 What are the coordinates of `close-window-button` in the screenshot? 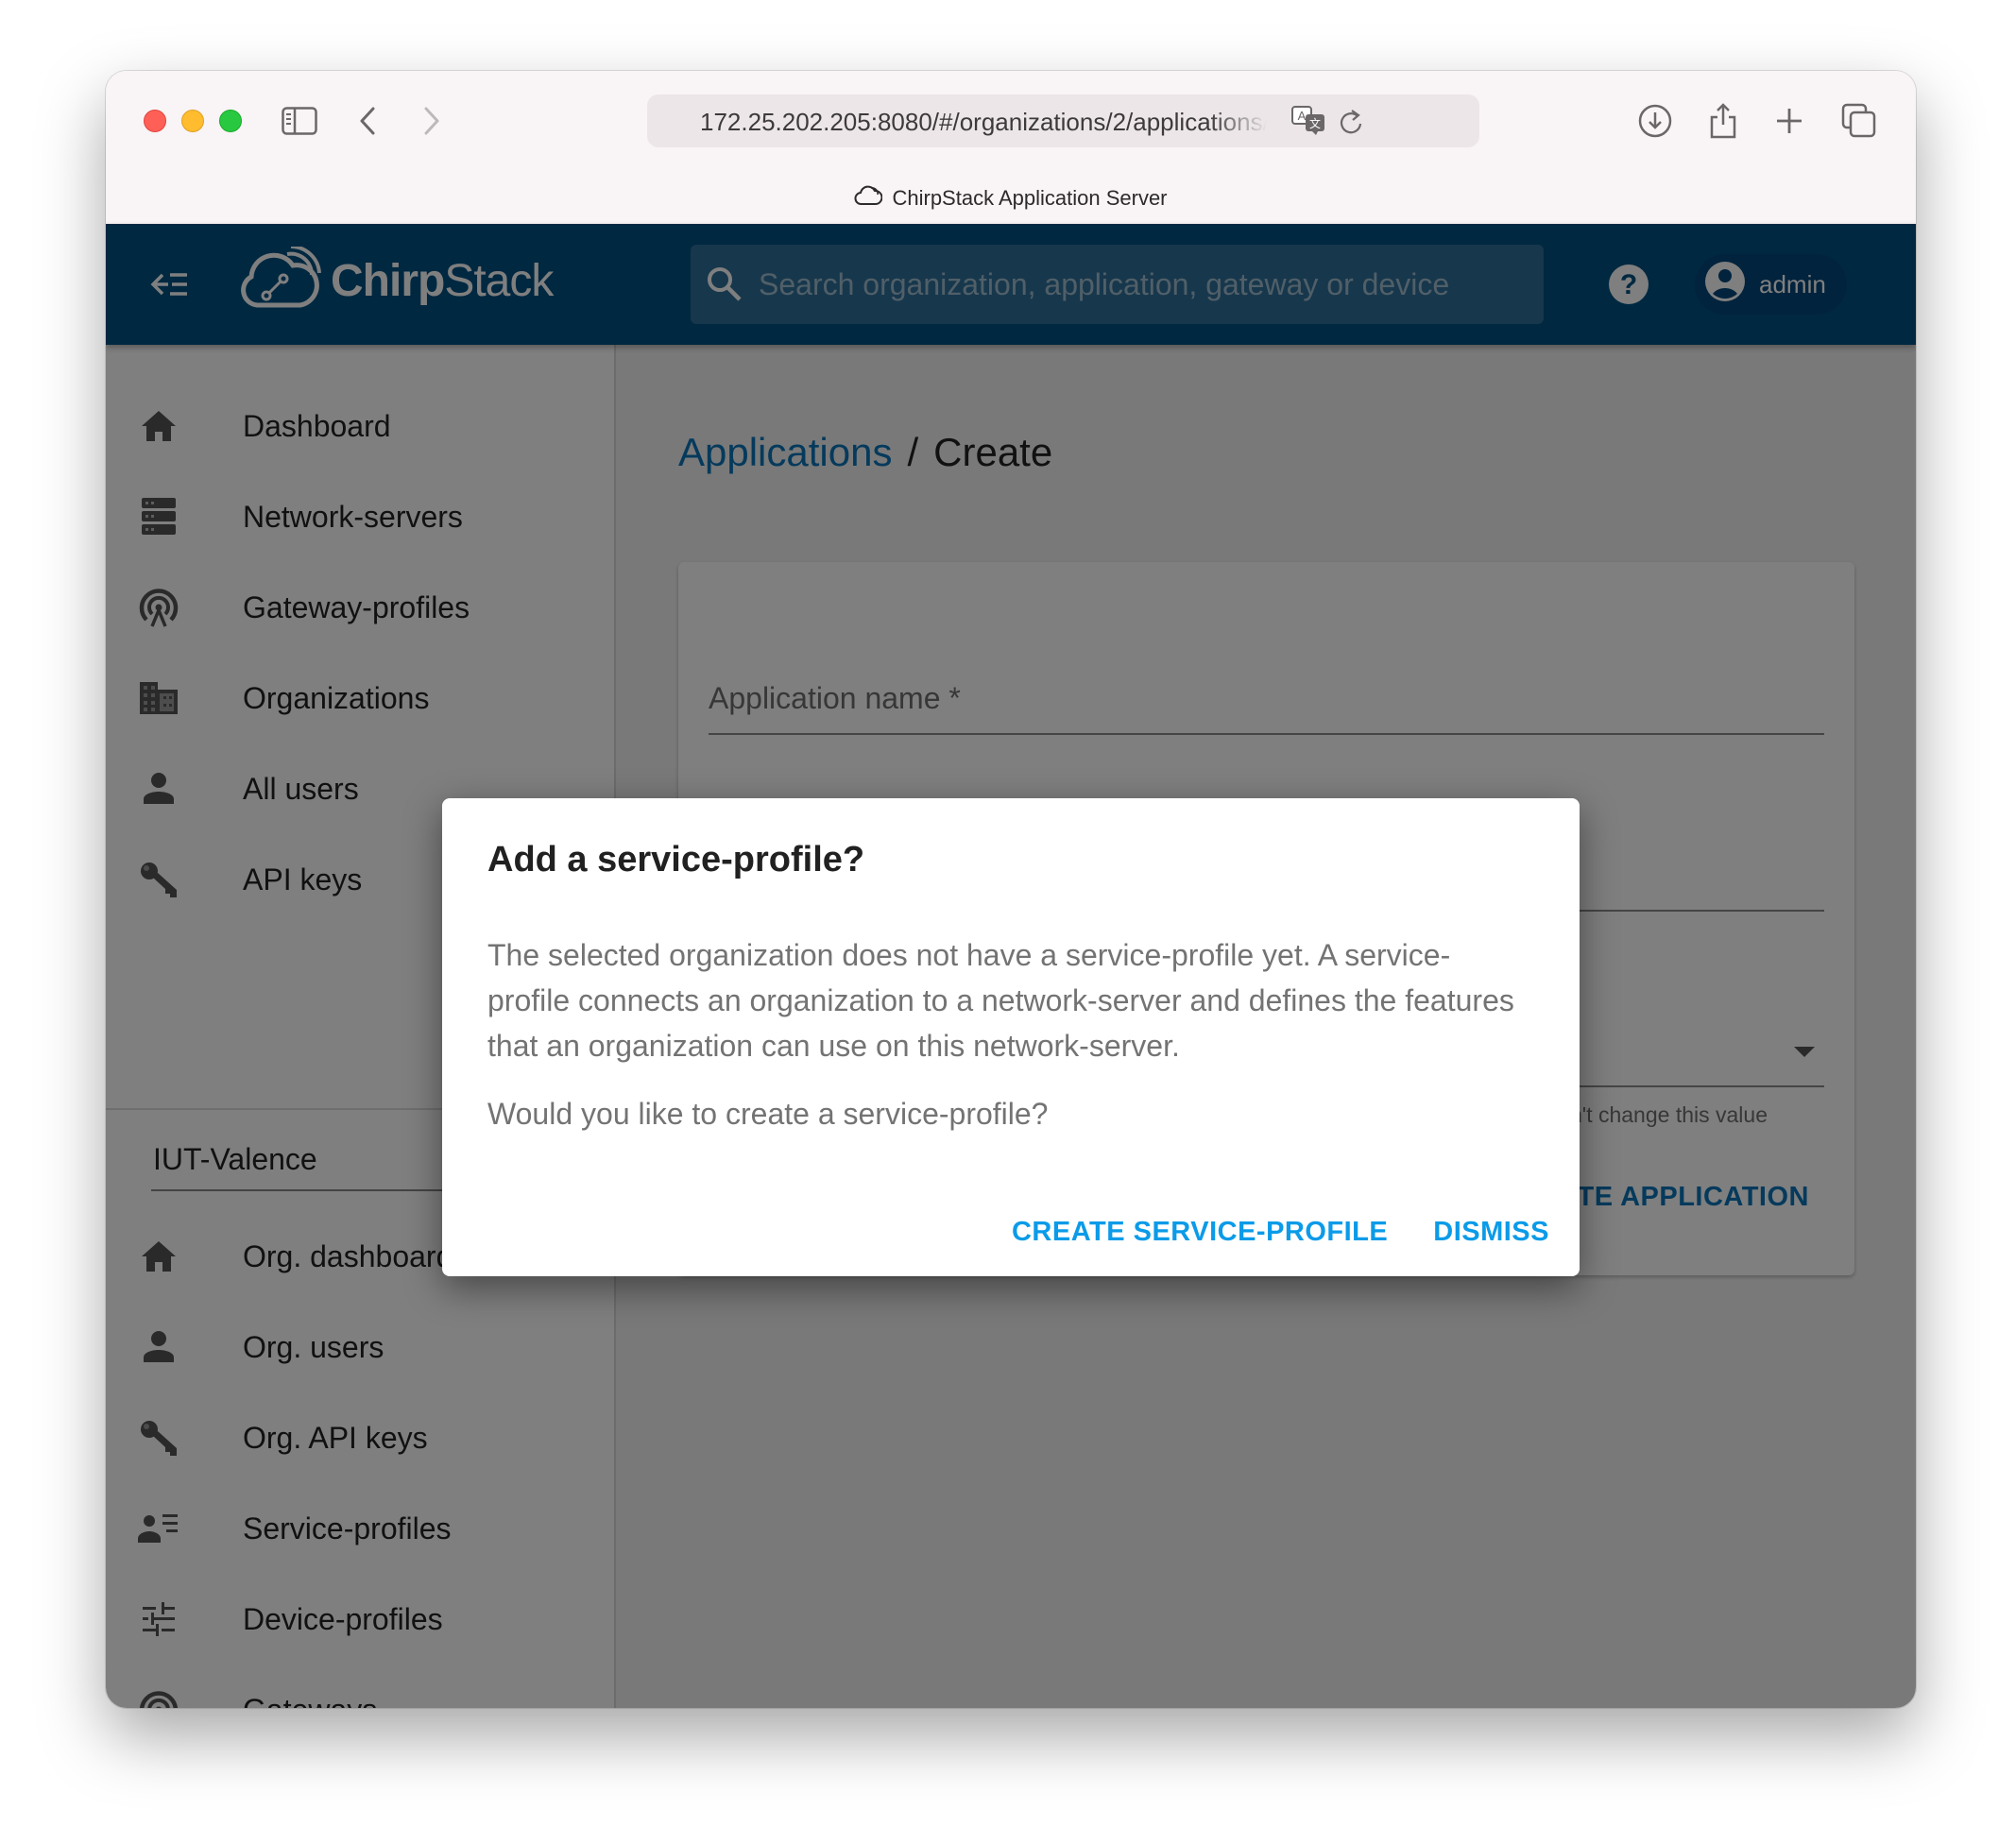 It's located at (155, 121).